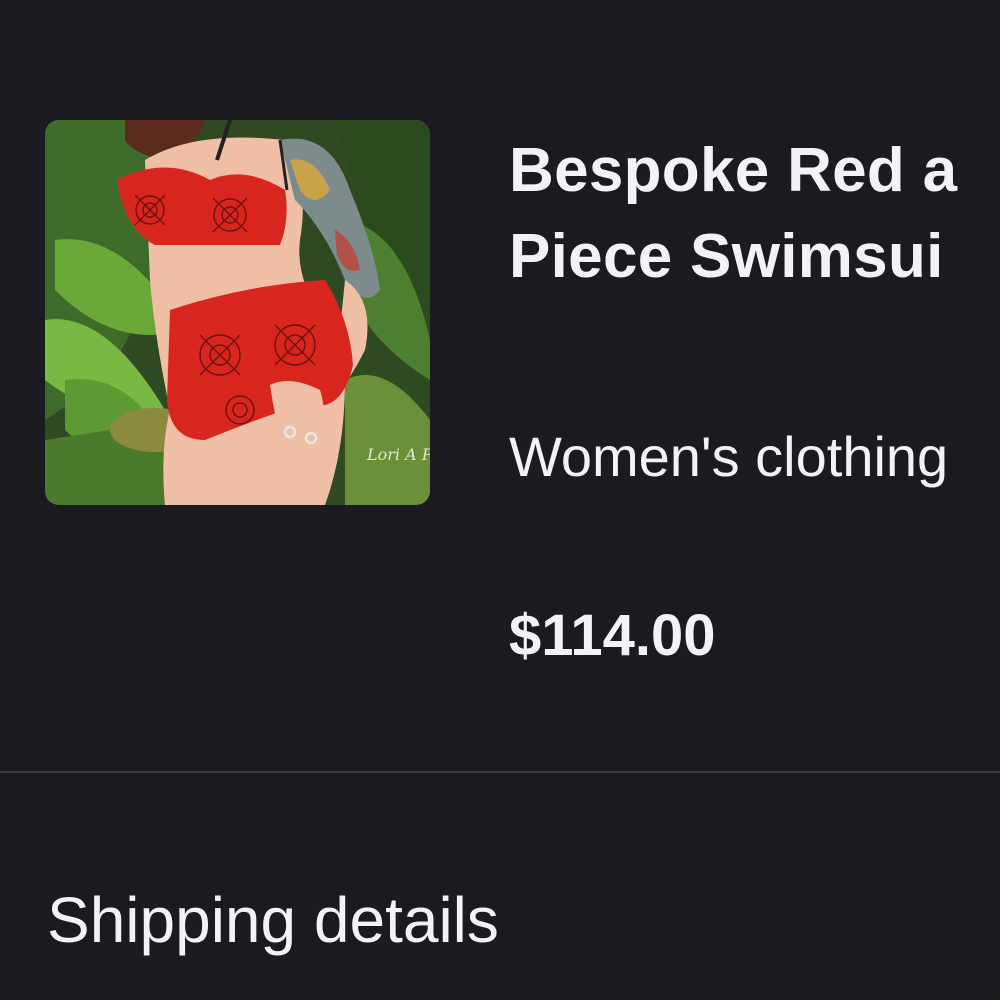  Describe the element at coordinates (398, 454) in the screenshot. I see `watermark-text: Lori A Photography` at that location.